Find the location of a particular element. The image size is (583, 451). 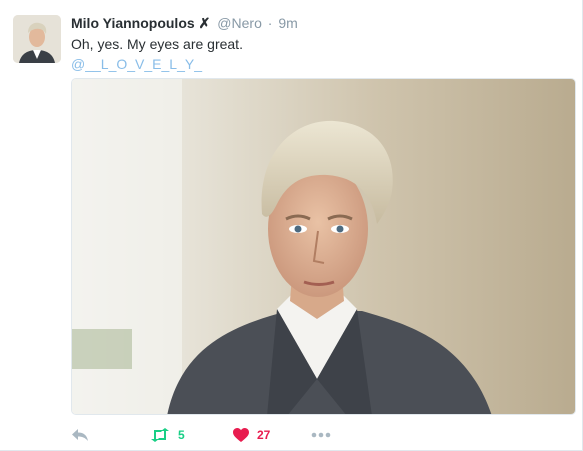

like-button: 27 is located at coordinates (251, 435).